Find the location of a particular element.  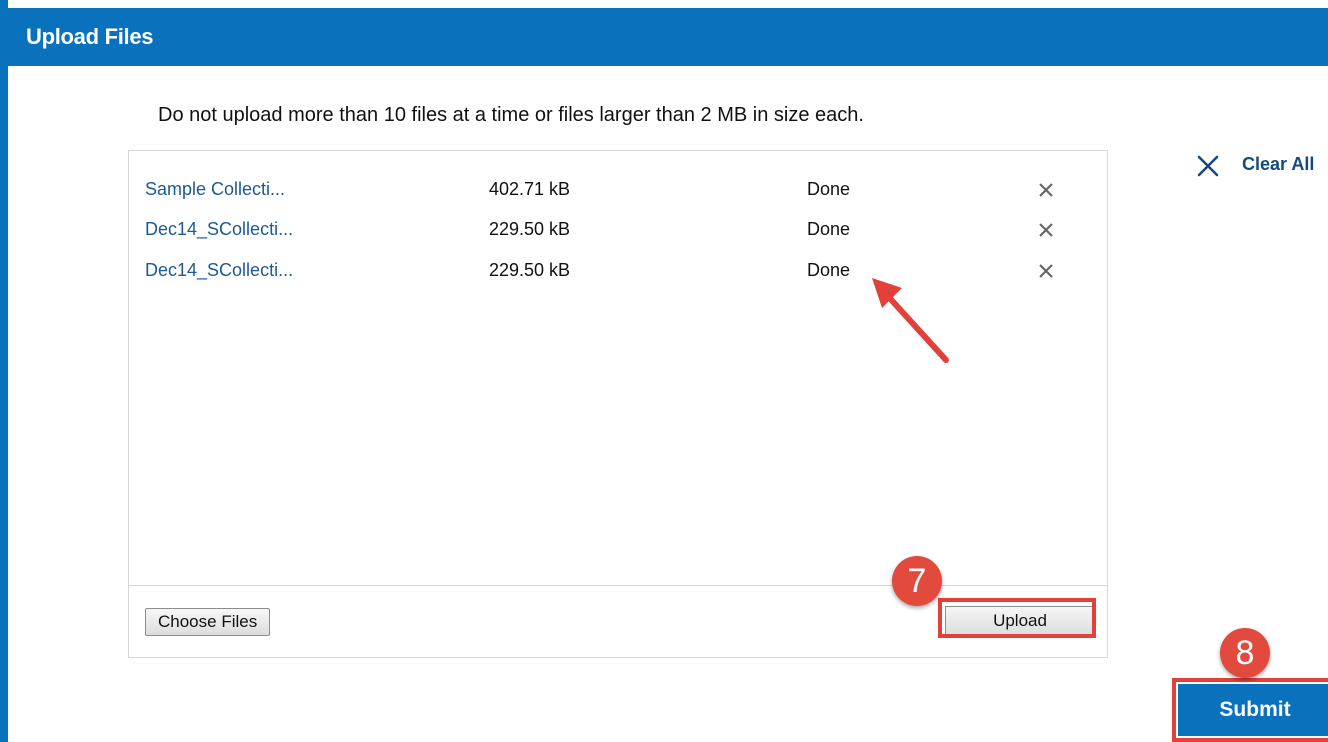

choose-files-button: Choose Files is located at coordinates (208, 622).